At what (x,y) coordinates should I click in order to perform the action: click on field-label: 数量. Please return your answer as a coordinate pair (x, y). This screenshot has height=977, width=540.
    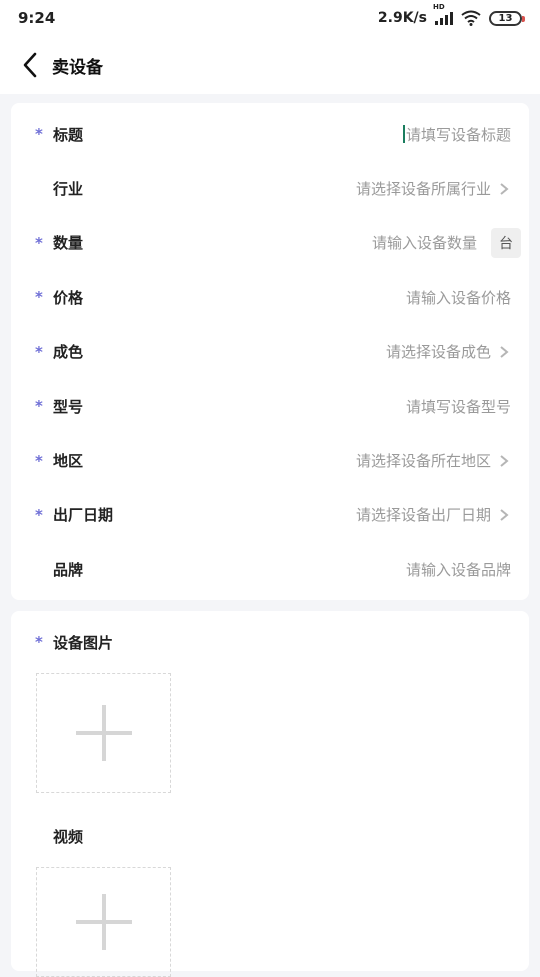
    Looking at the image, I should click on (68, 243).